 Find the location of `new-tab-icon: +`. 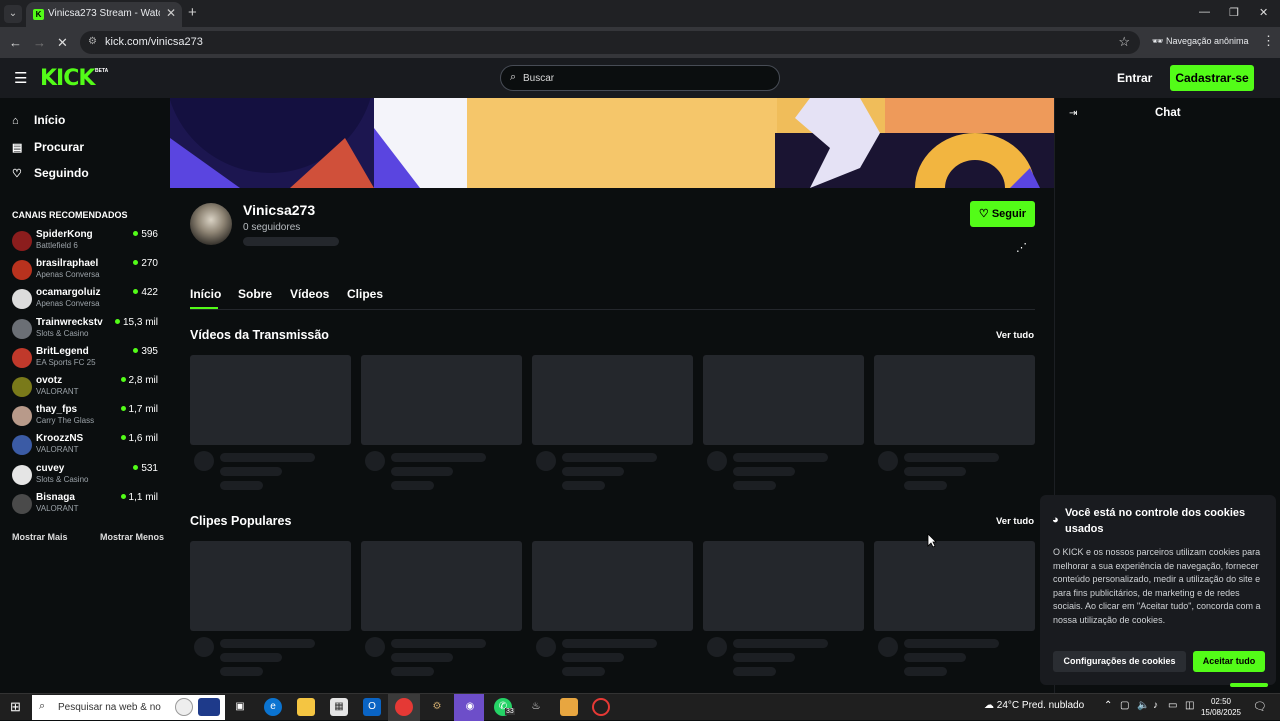

new-tab-icon: + is located at coordinates (192, 12).